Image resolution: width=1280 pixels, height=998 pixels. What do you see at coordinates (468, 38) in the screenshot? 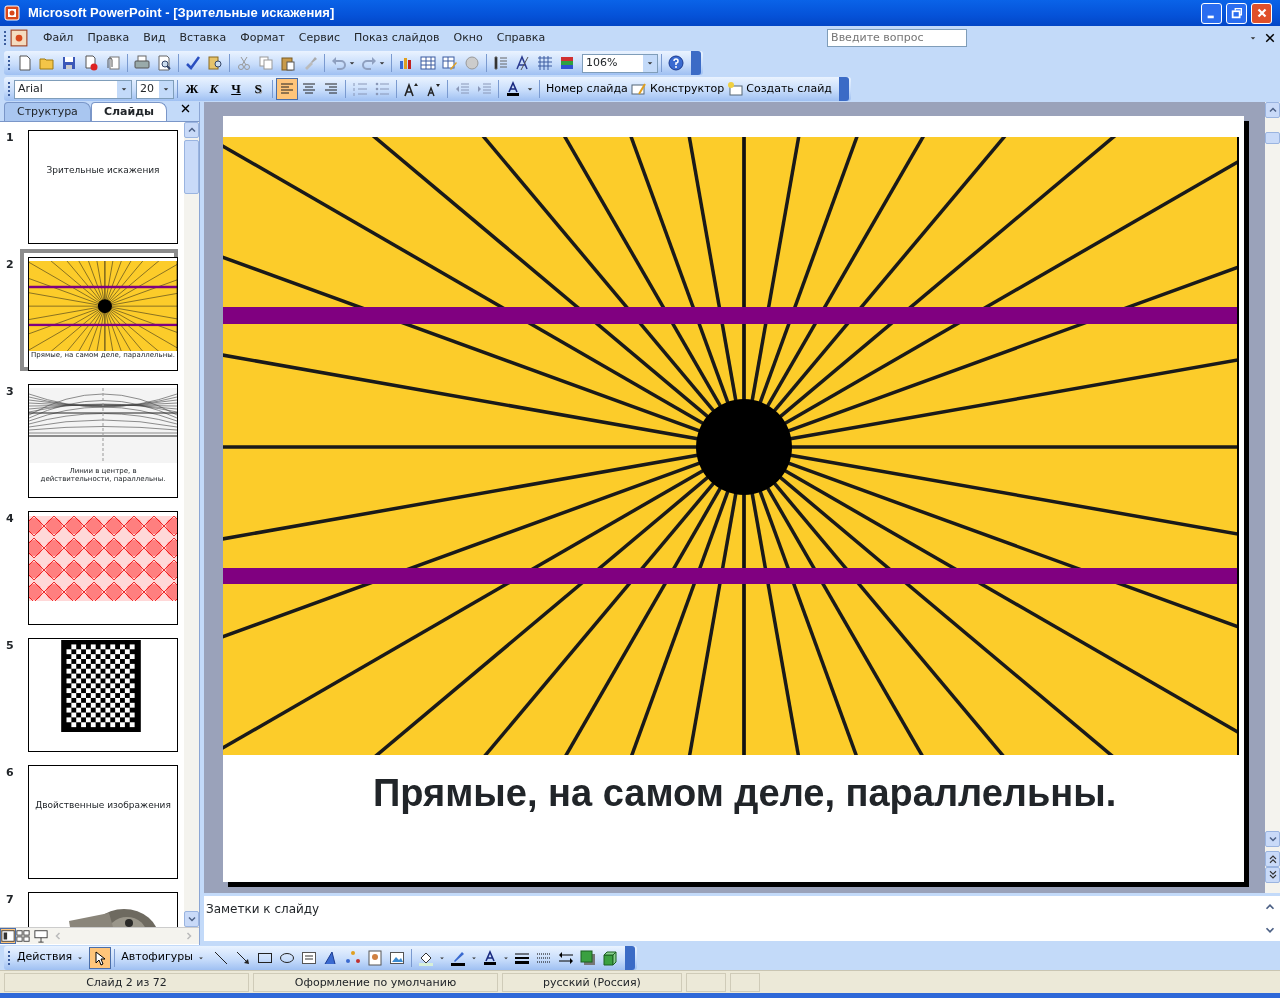
I see `menu-item: Окно` at bounding box center [468, 38].